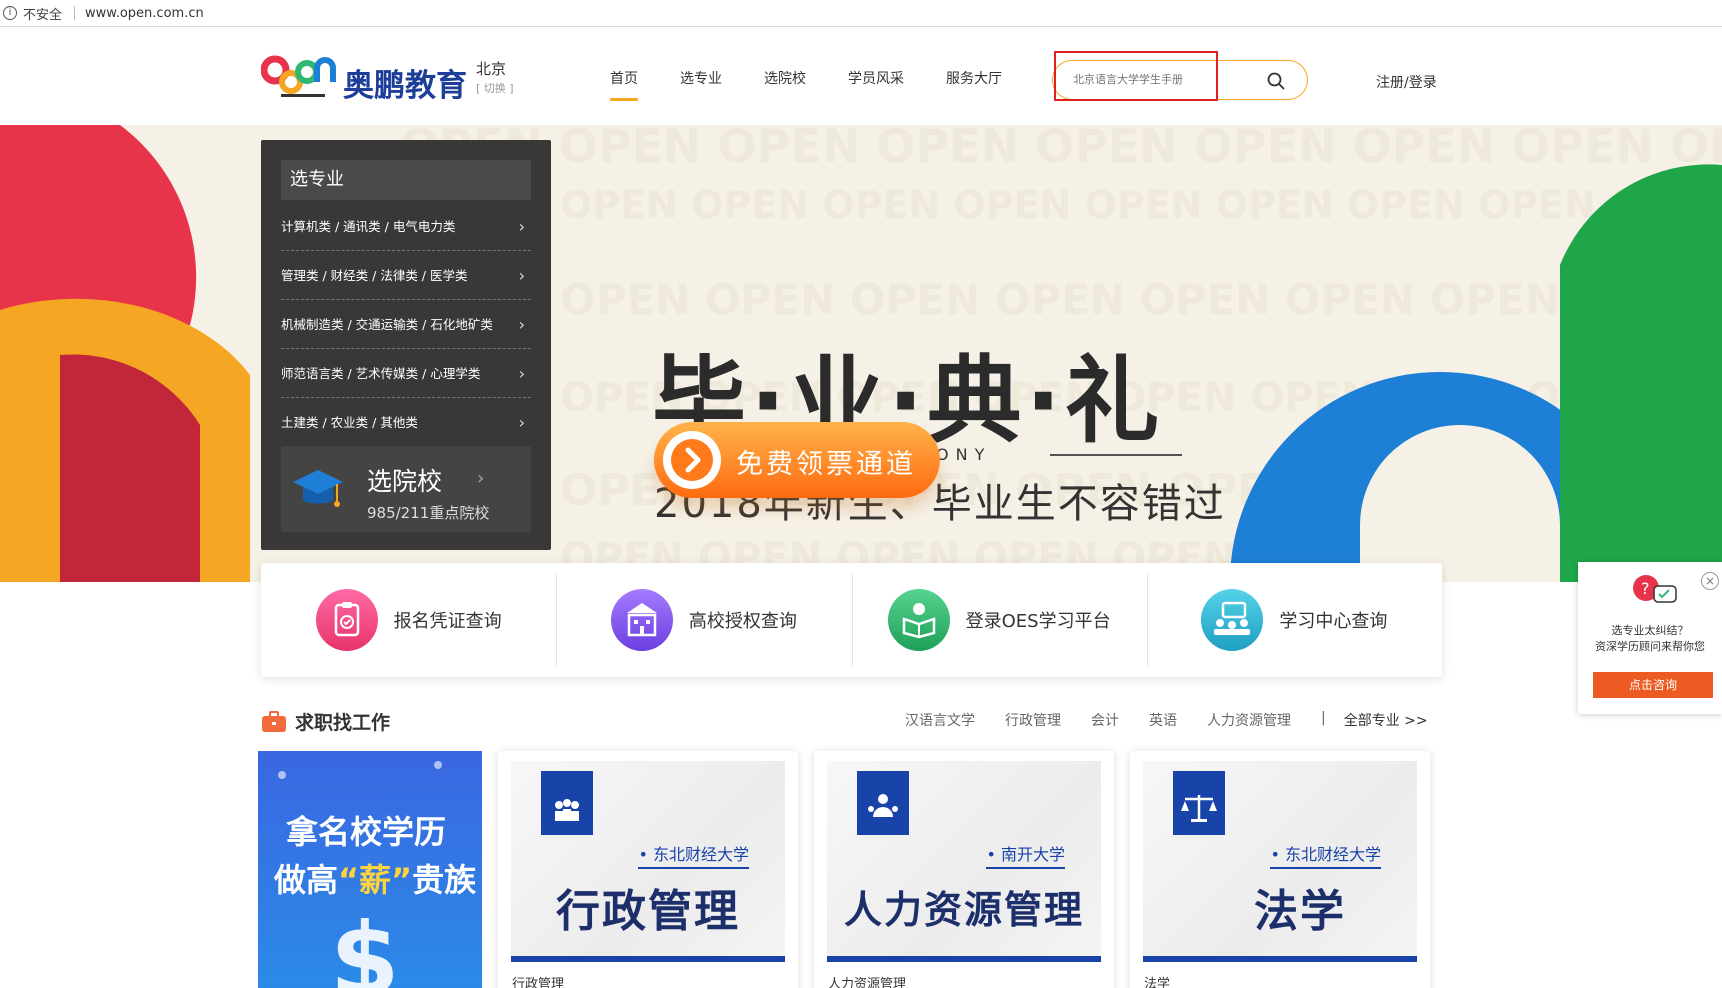  Describe the element at coordinates (405, 86) in the screenshot. I see `brand-name: 奥鹏教育` at that location.